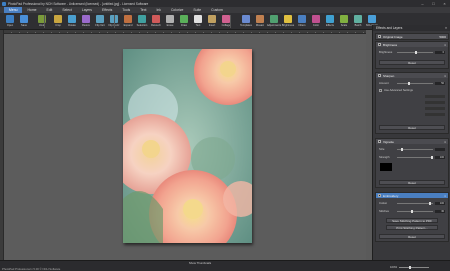 The width and height of the screenshot is (450, 271). What do you see at coordinates (344, 21) in the screenshot?
I see `toolbar-button-scale: Scale` at bounding box center [344, 21].